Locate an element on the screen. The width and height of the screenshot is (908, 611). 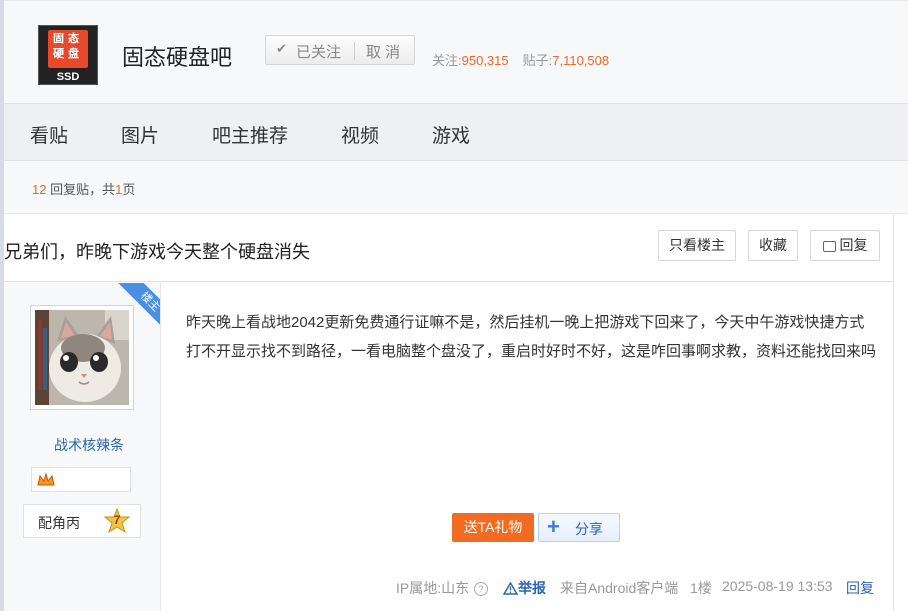
user-level: 7 is located at coordinates (117, 520).